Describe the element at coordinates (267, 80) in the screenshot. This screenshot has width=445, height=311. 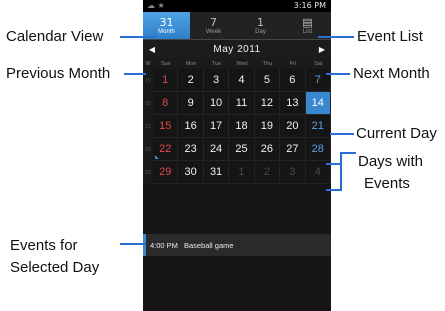
I see `day-cell: 5` at that location.